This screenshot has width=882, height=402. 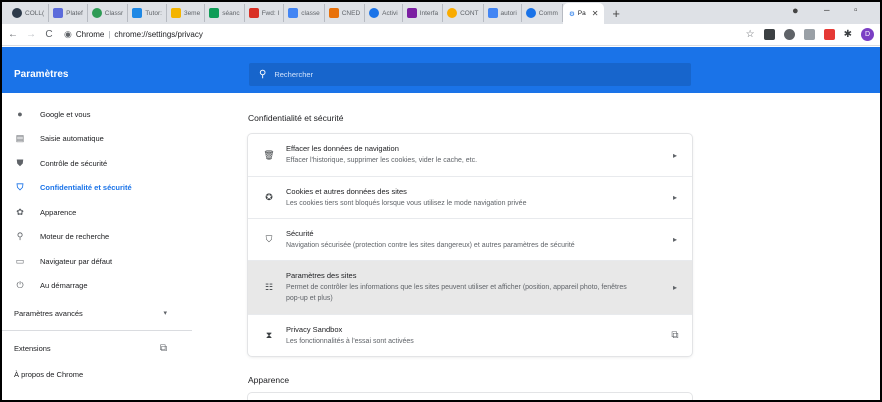 I want to click on sidebar-item-label: Moteur de recherche, so click(x=75, y=237).